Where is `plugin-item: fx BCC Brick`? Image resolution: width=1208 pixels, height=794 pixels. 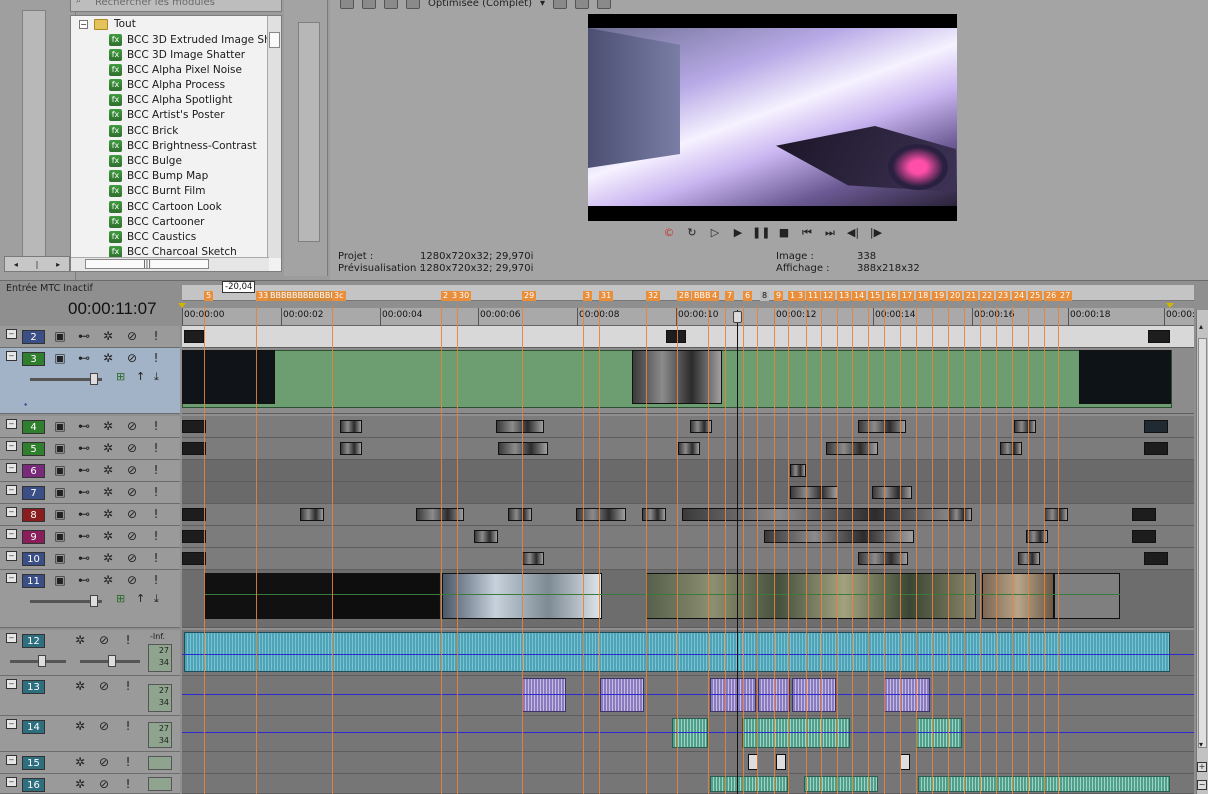
plugin-item: fx BCC Brick is located at coordinates (143, 131).